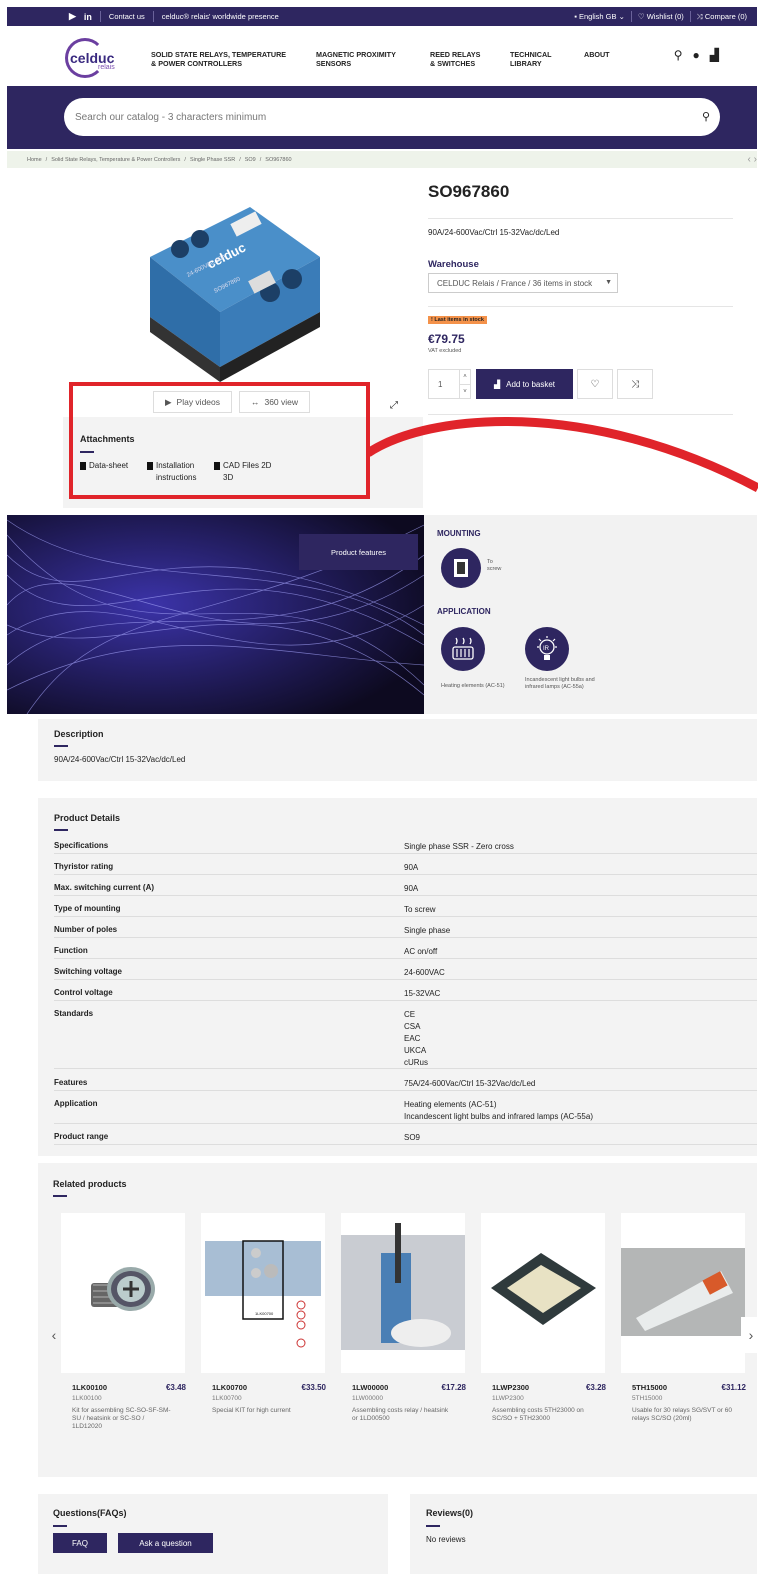 This screenshot has height=1591, width=768. I want to click on product-price: €3.48, so click(175, 1387).